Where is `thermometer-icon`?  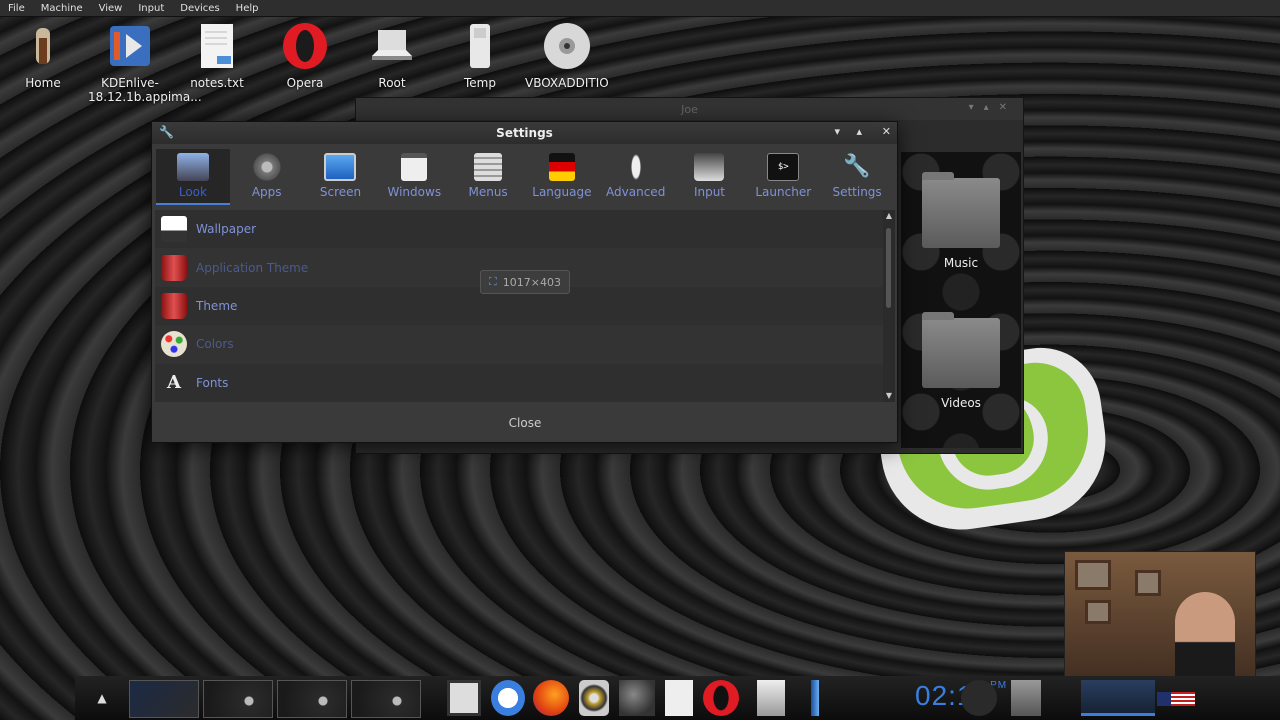
thermometer-icon is located at coordinates (815, 698).